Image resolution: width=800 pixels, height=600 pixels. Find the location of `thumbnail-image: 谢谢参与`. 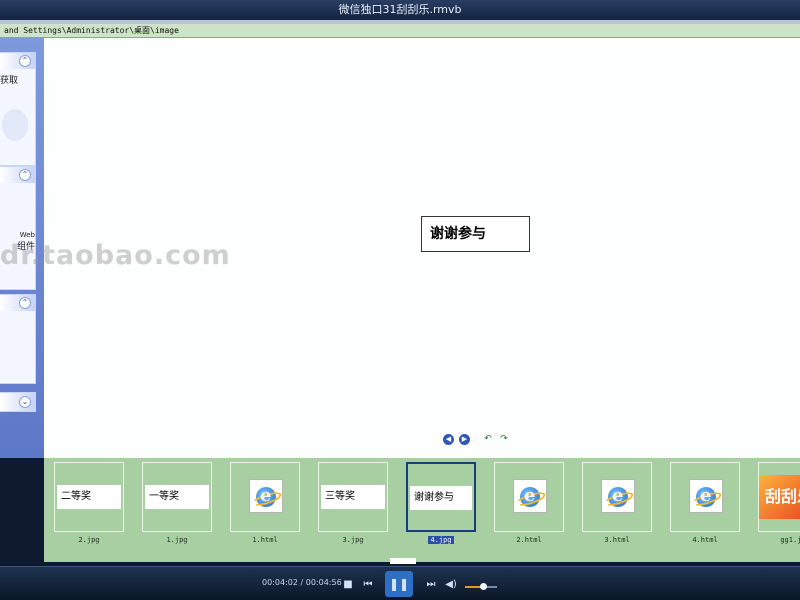

thumbnail-image: 谢谢参与 is located at coordinates (441, 498).